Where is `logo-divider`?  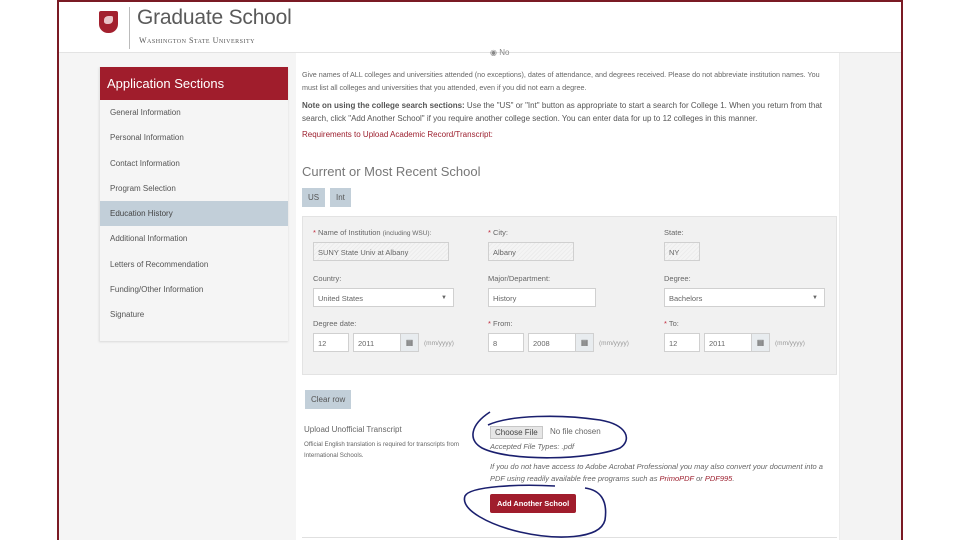 logo-divider is located at coordinates (129, 28).